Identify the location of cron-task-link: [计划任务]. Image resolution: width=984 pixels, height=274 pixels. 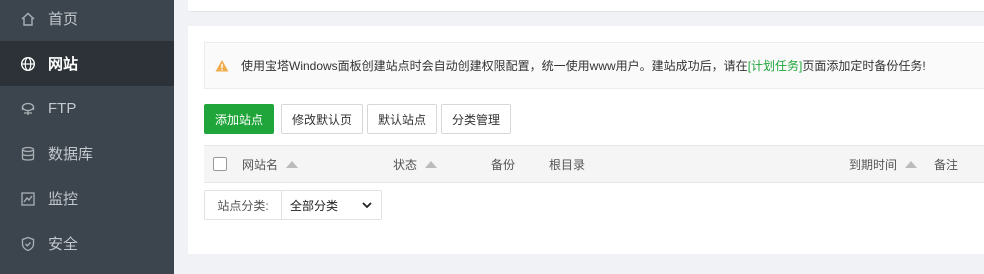
(775, 65).